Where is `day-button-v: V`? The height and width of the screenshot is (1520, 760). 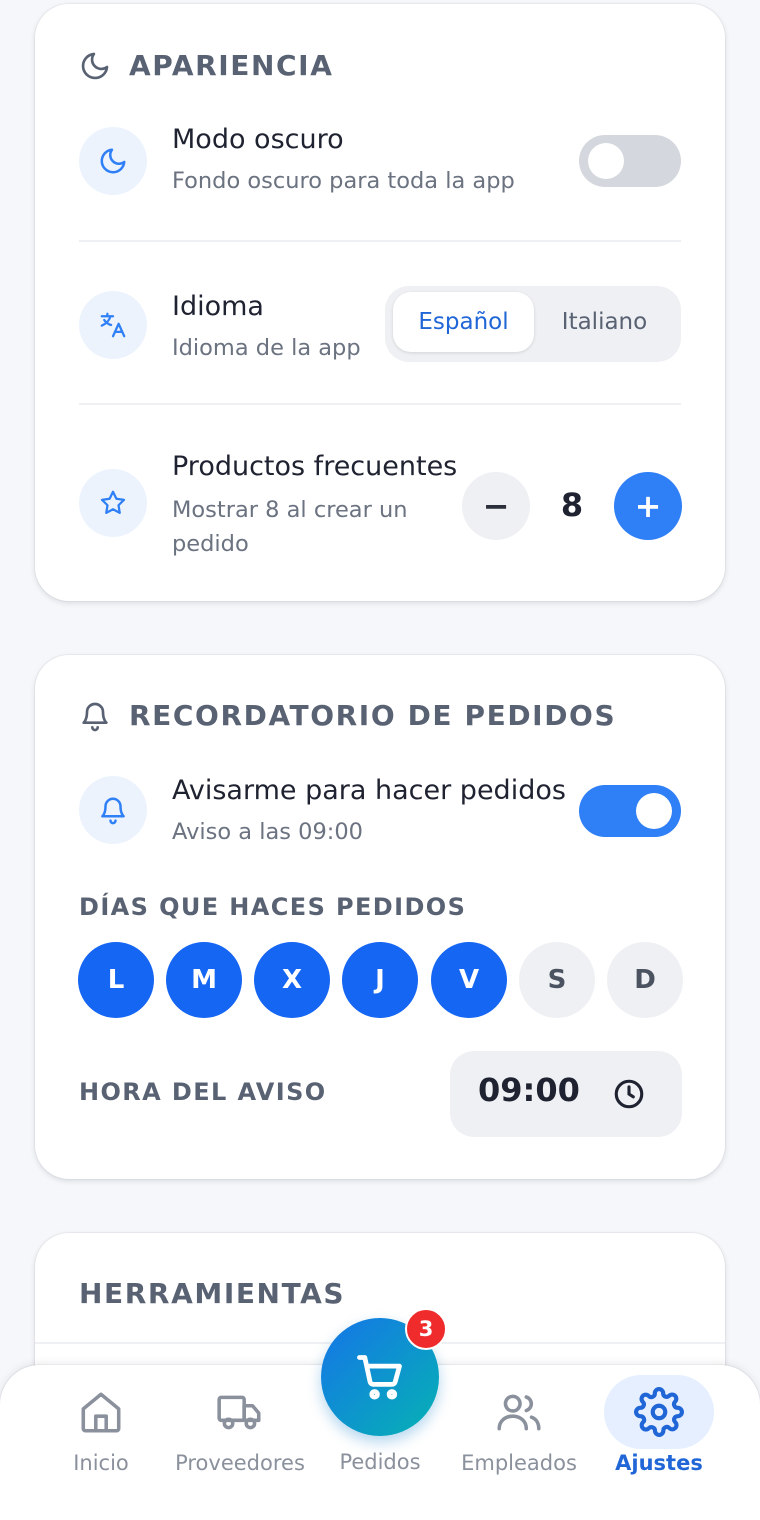
day-button-v: V is located at coordinates (469, 980).